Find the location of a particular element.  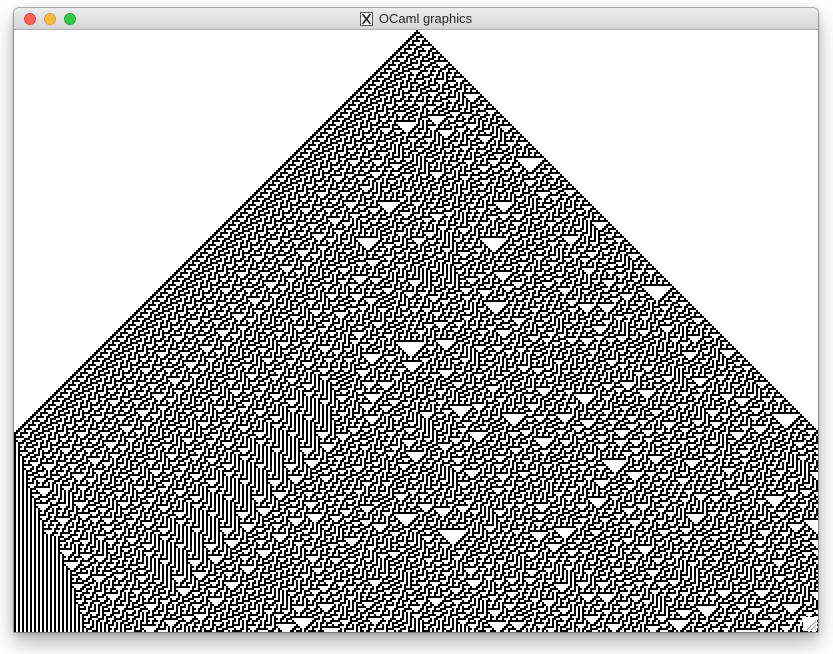

minimize-button is located at coordinates (50, 19).